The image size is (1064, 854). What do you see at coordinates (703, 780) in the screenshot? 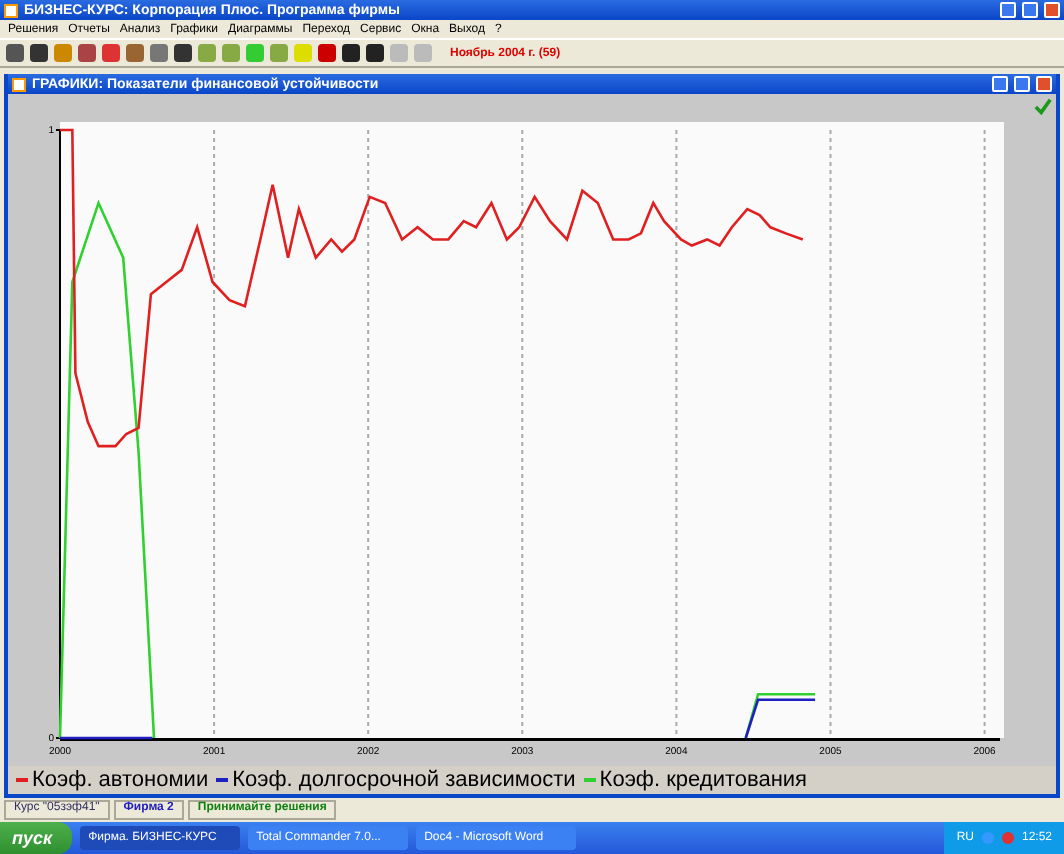
I see `legend-label: Коэф. кредитования` at bounding box center [703, 780].